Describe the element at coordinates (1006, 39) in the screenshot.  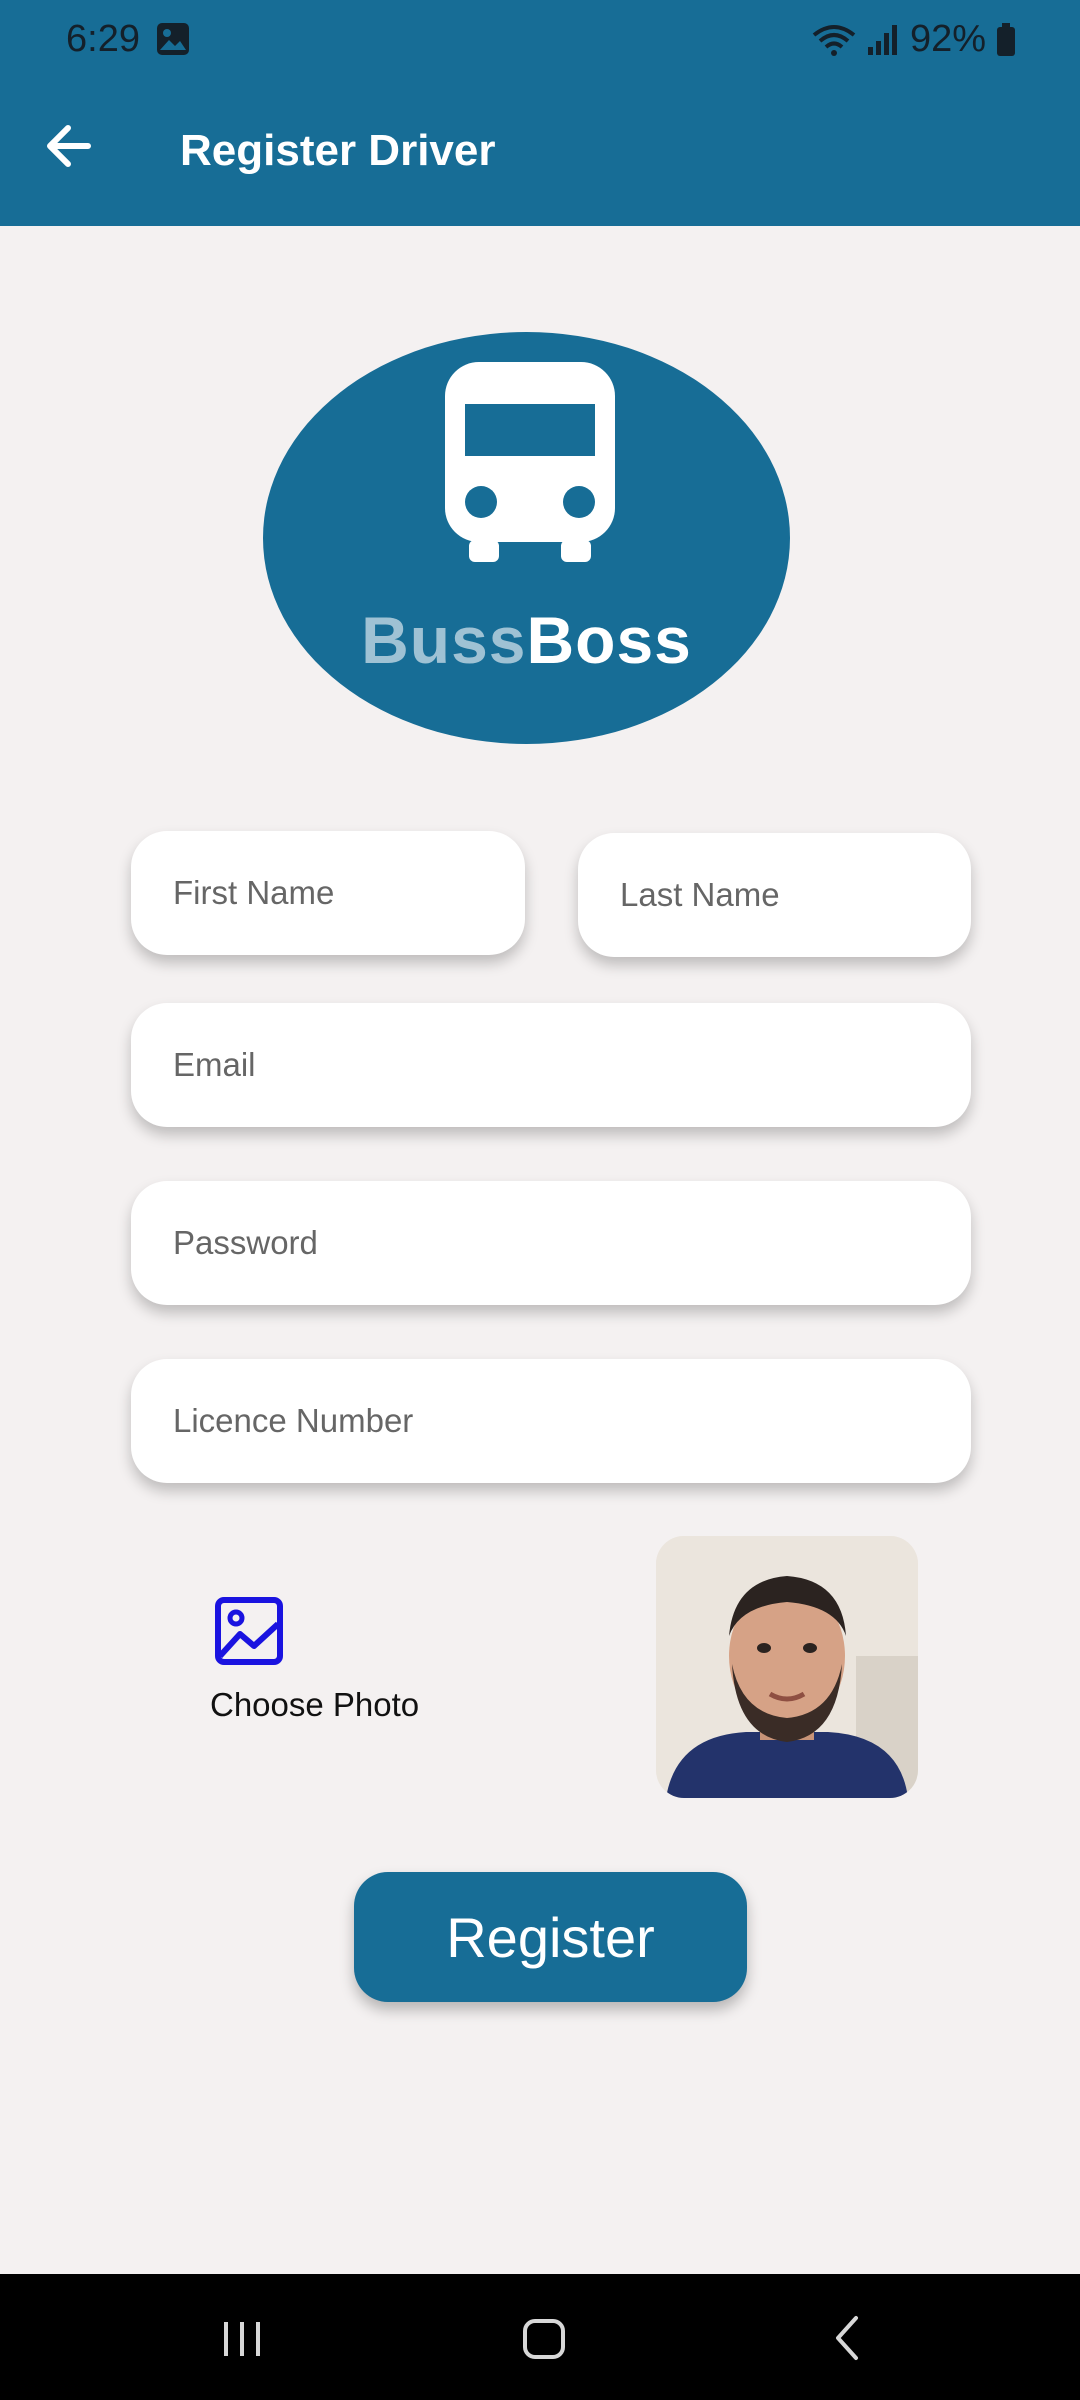
I see `battery-icon` at that location.